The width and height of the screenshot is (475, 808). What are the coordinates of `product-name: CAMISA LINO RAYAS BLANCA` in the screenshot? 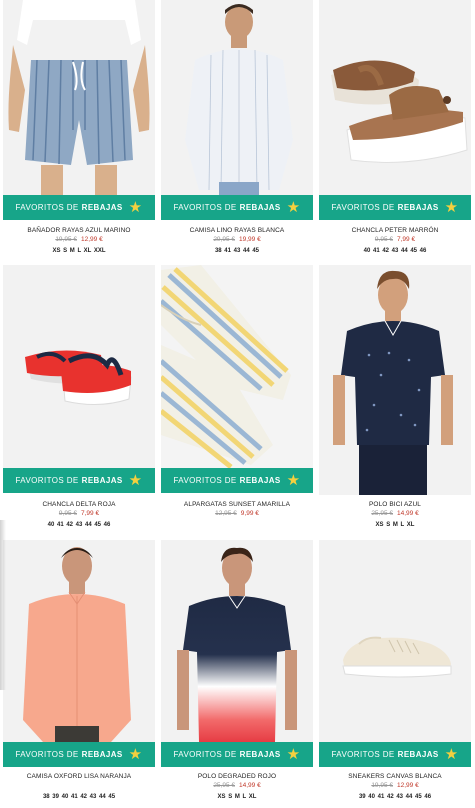 It's located at (237, 230).